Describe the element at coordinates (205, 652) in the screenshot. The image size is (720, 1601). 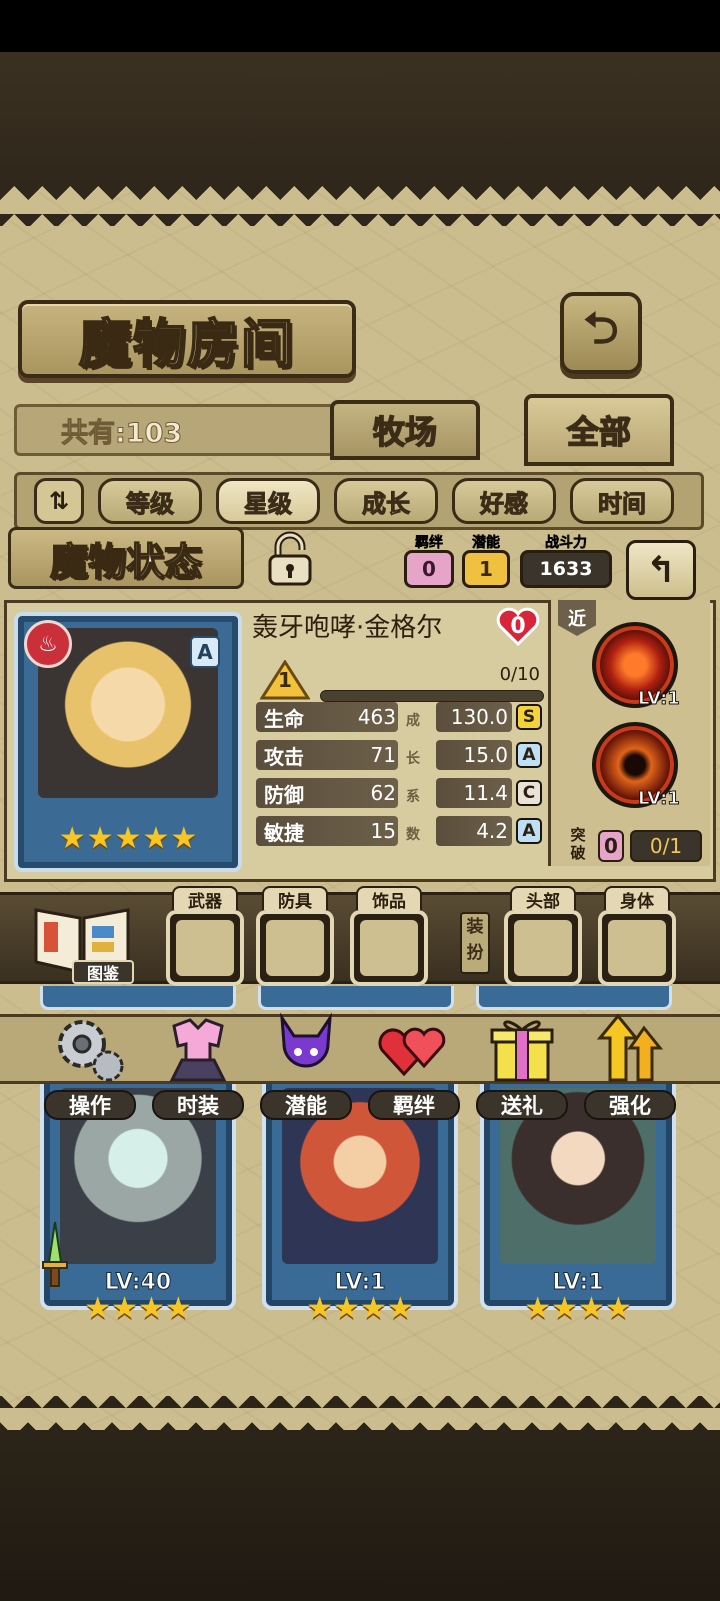
I see `rank-badge: A` at that location.